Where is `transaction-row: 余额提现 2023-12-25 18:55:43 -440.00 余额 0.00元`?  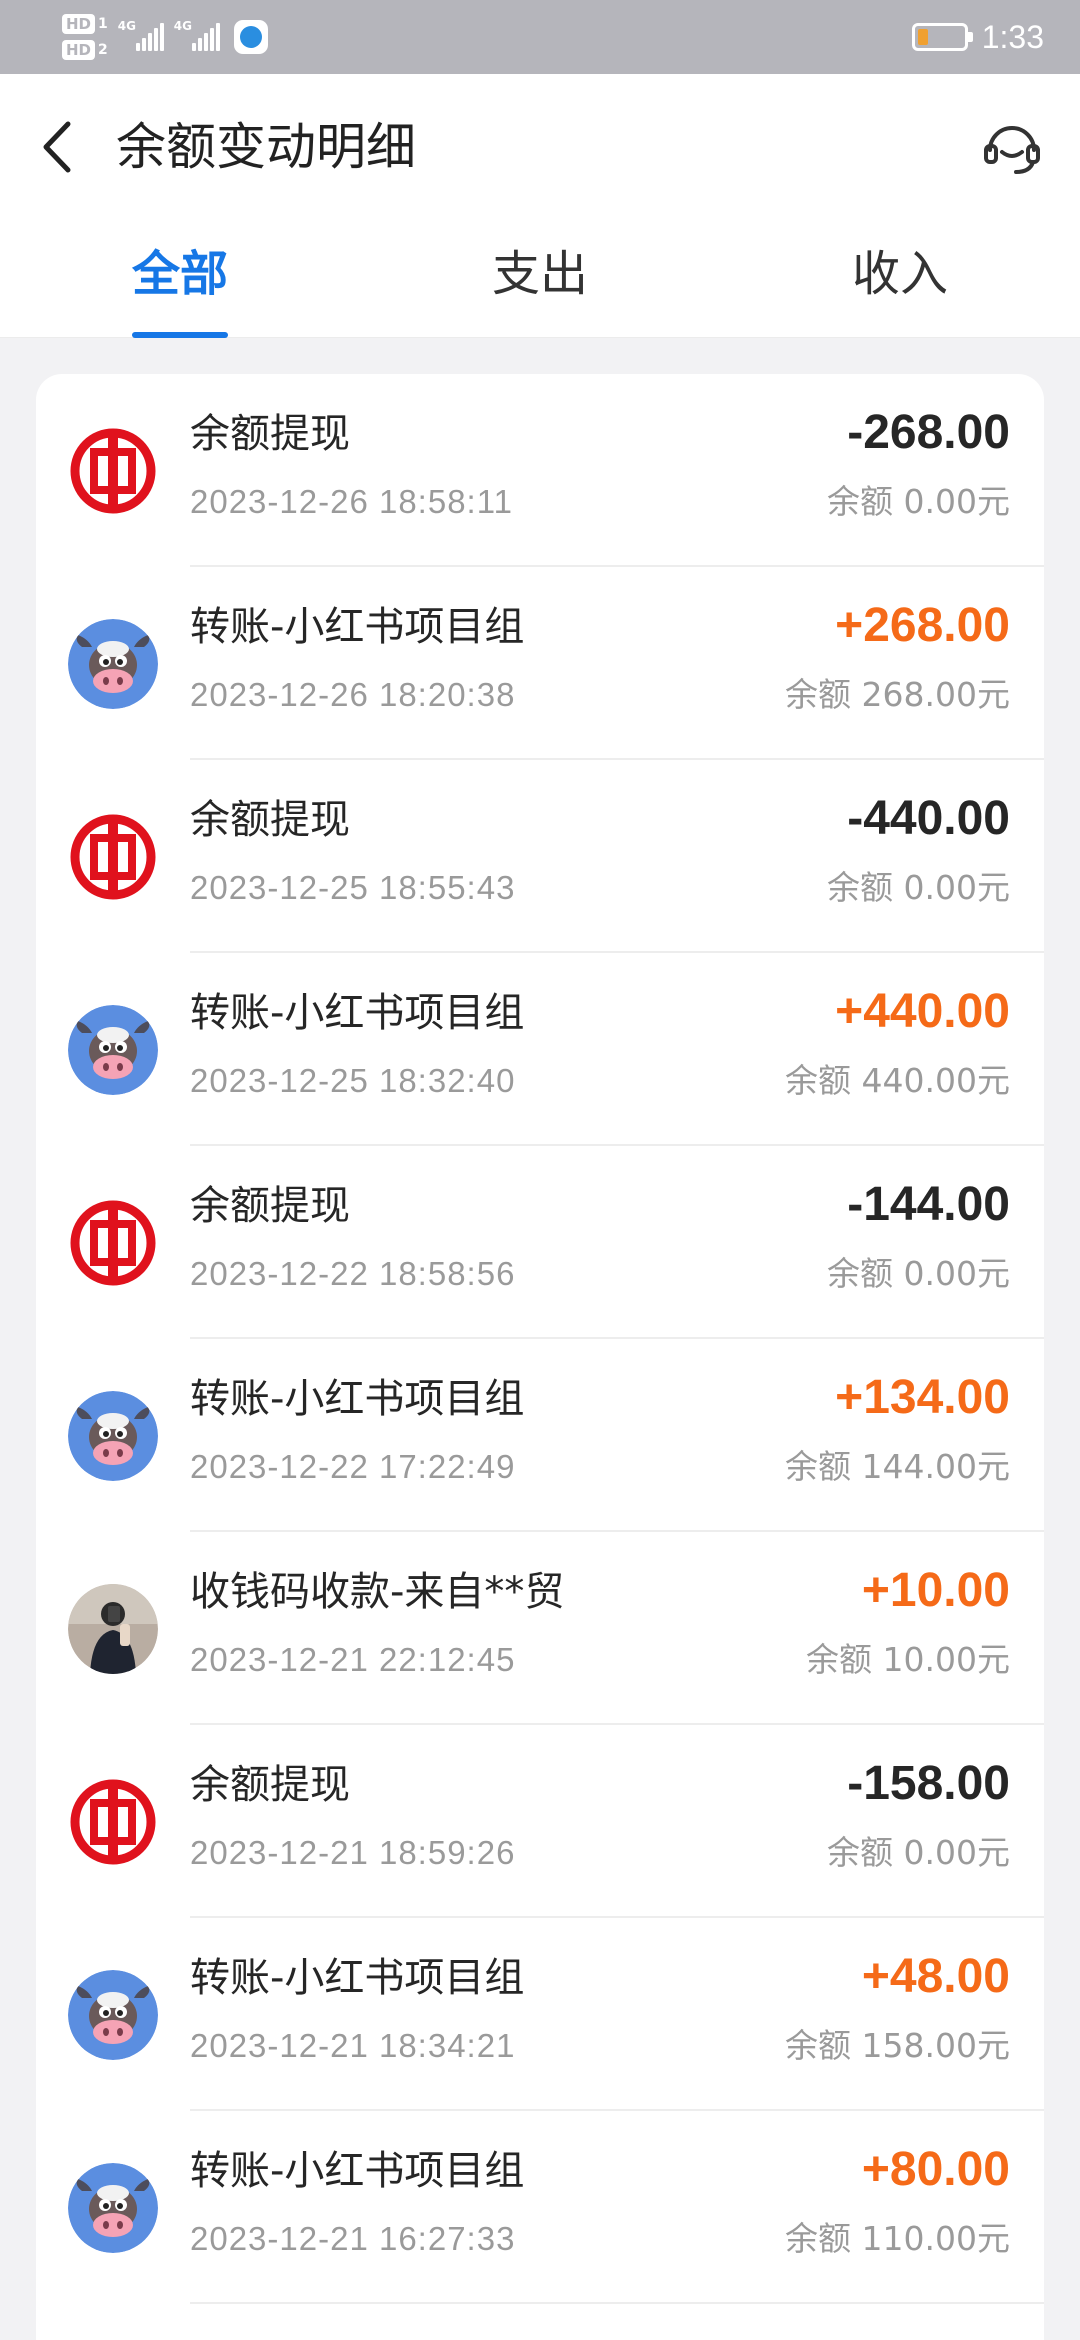 transaction-row: 余额提现 2023-12-25 18:55:43 -440.00 余额 0.00元 is located at coordinates (540, 856).